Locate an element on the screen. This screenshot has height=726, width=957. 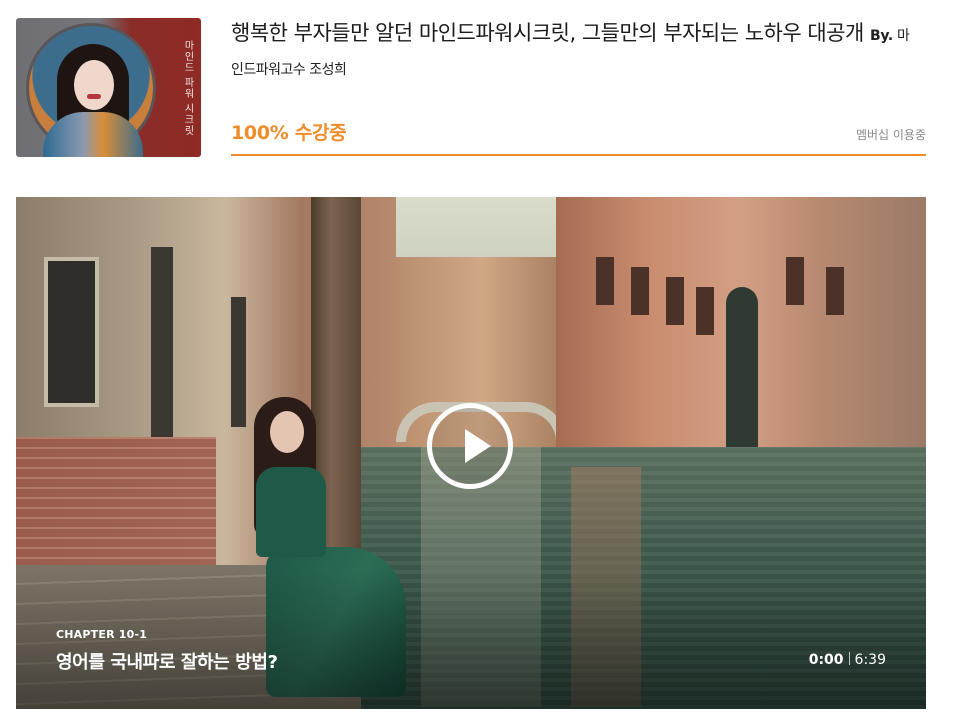
duration: 6:39 is located at coordinates (870, 660).